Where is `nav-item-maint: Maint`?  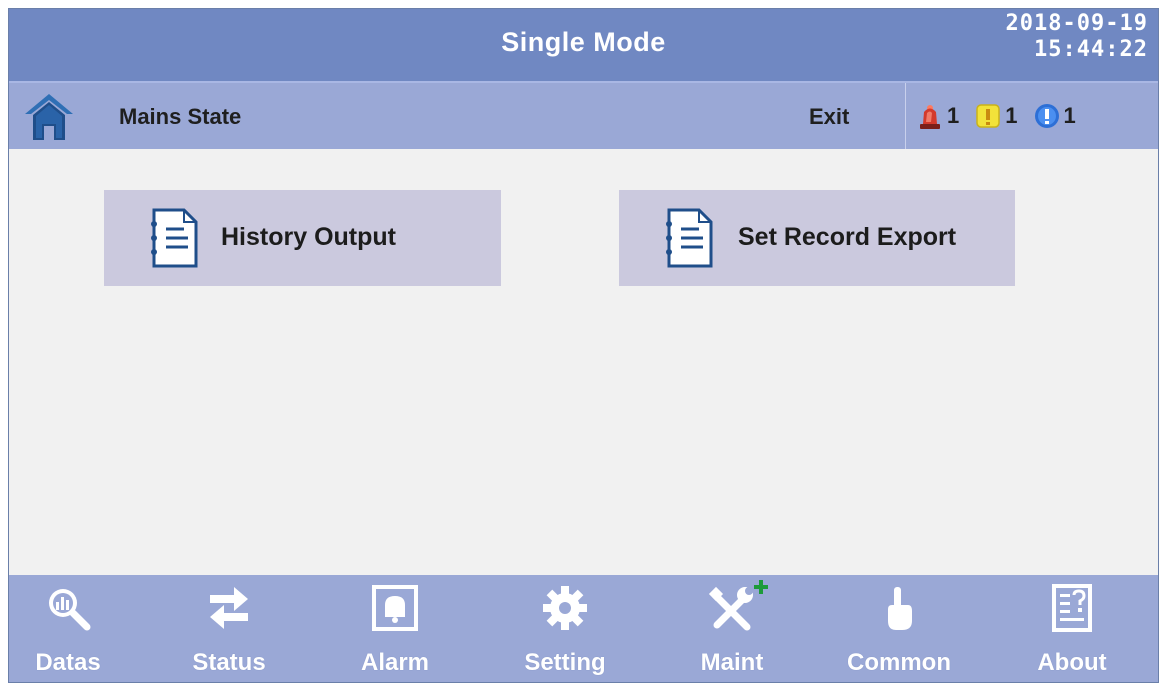
nav-item-maint: Maint is located at coordinates (732, 628).